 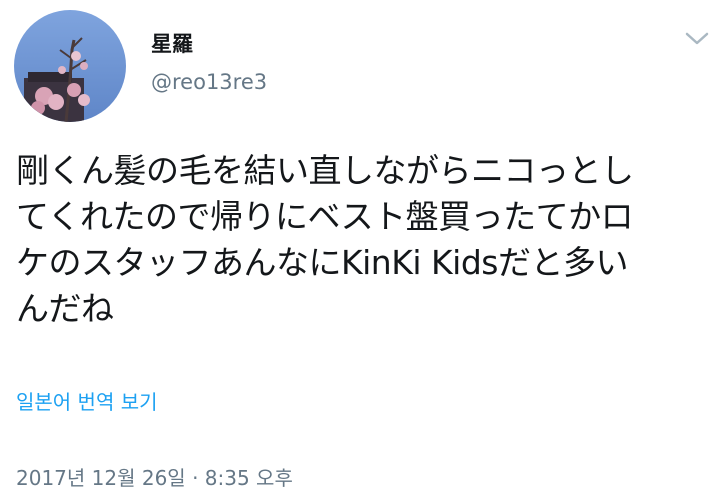 I want to click on avatar, so click(x=70, y=66).